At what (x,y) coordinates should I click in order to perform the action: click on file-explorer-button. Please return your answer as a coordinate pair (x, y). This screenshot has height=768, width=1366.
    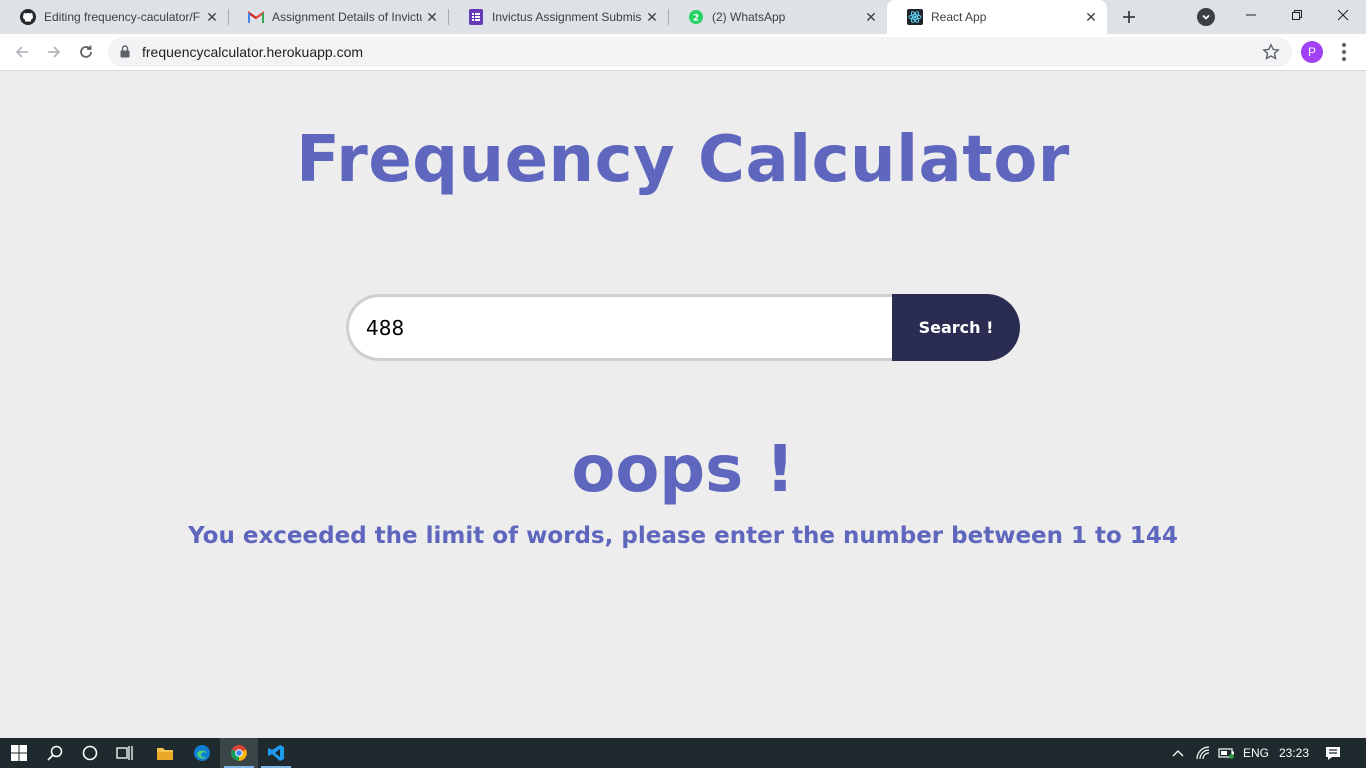
    Looking at the image, I should click on (165, 753).